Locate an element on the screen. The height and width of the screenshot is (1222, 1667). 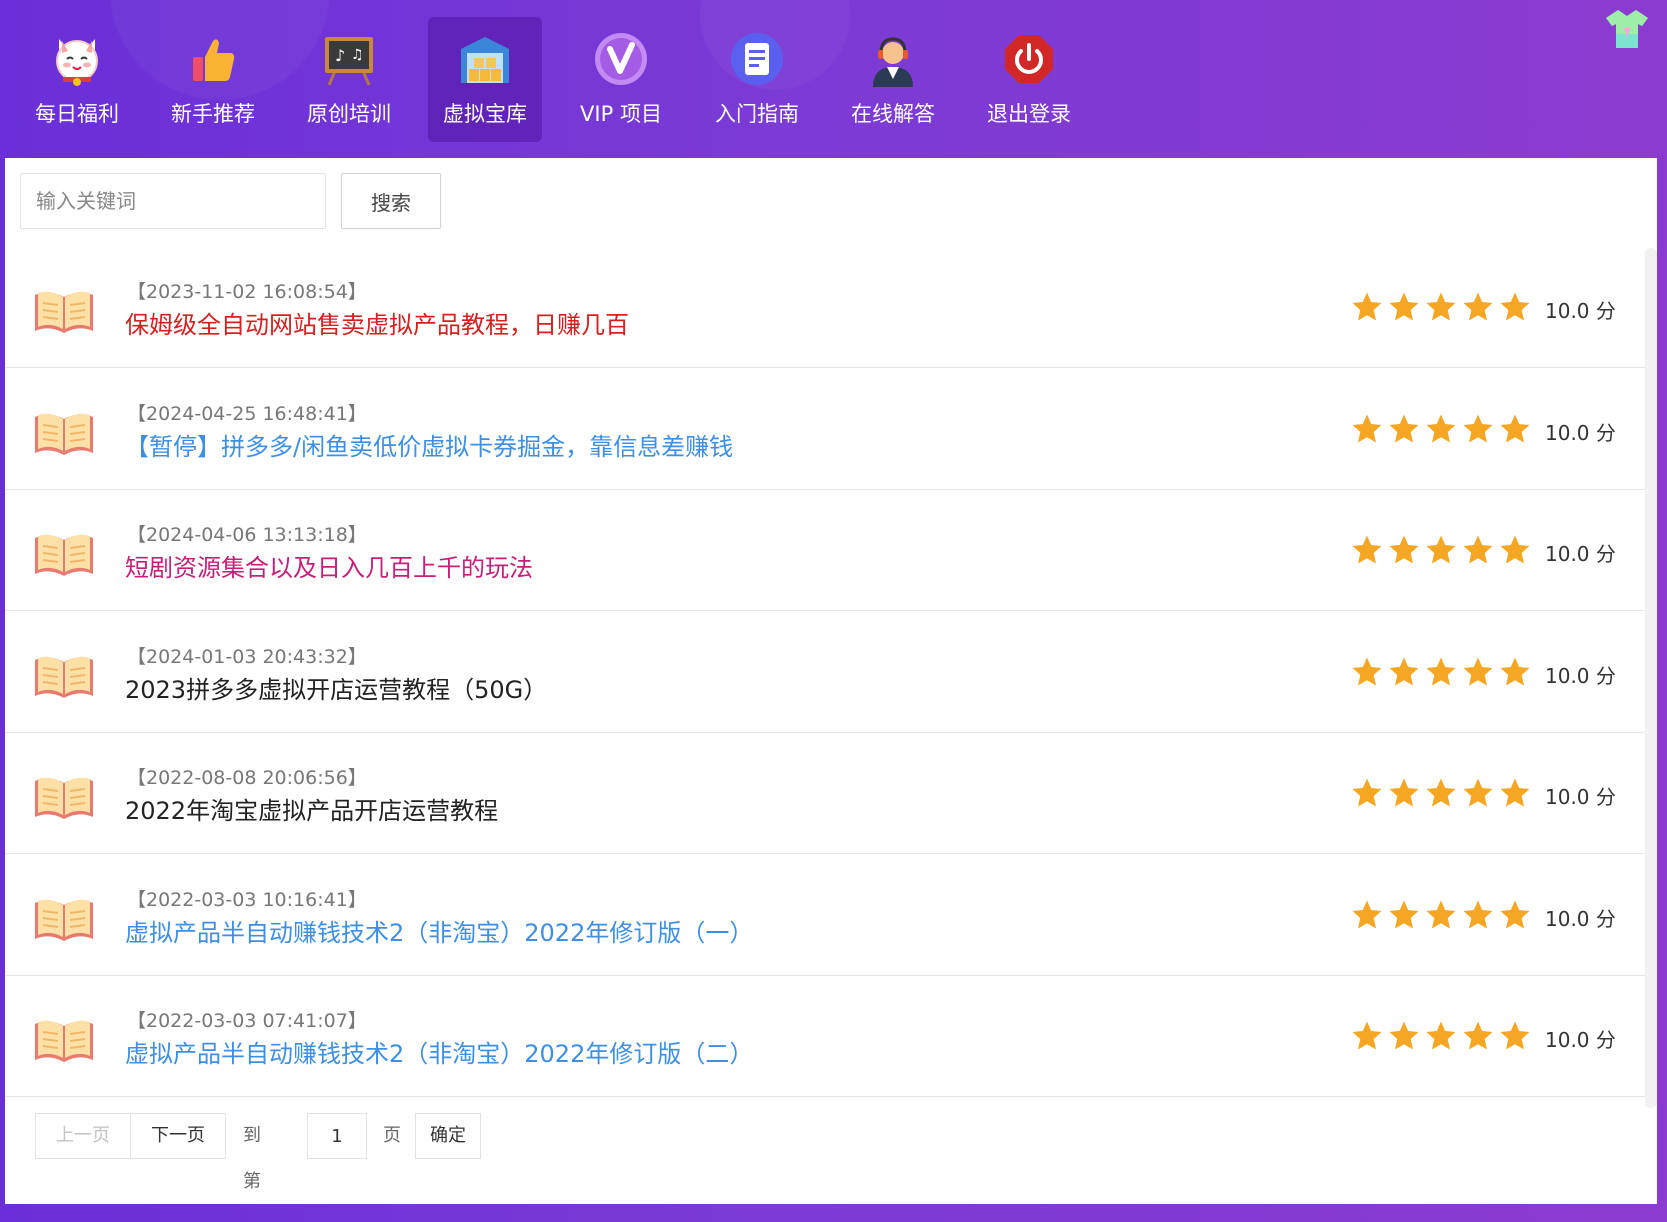
search-input is located at coordinates (173, 201).